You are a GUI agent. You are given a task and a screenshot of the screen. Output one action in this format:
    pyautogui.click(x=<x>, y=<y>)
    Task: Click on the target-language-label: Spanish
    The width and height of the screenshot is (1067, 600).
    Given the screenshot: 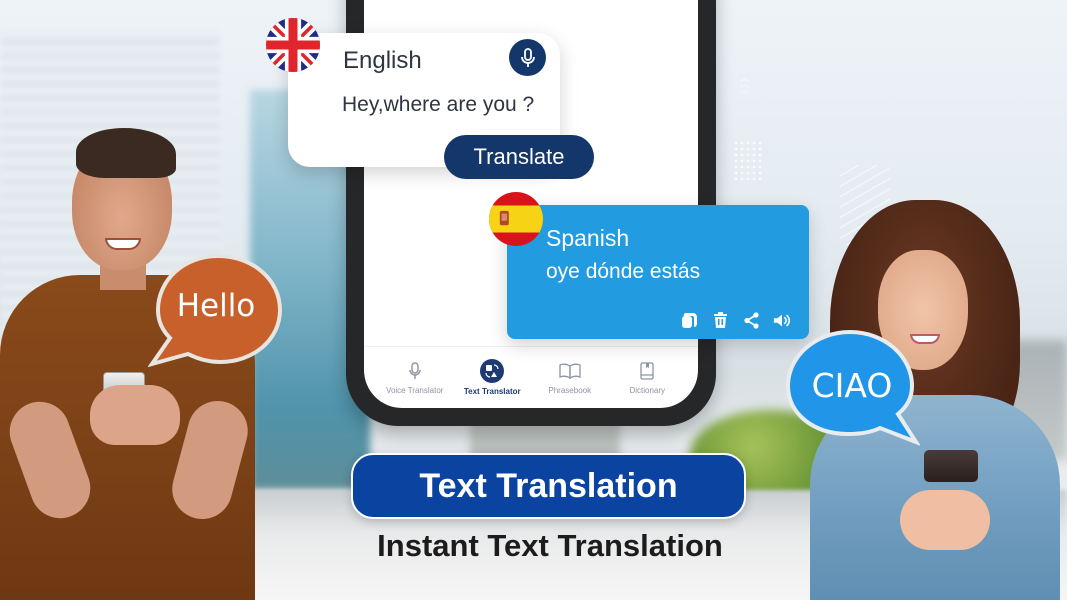 What is the action you would take?
    pyautogui.click(x=588, y=238)
    